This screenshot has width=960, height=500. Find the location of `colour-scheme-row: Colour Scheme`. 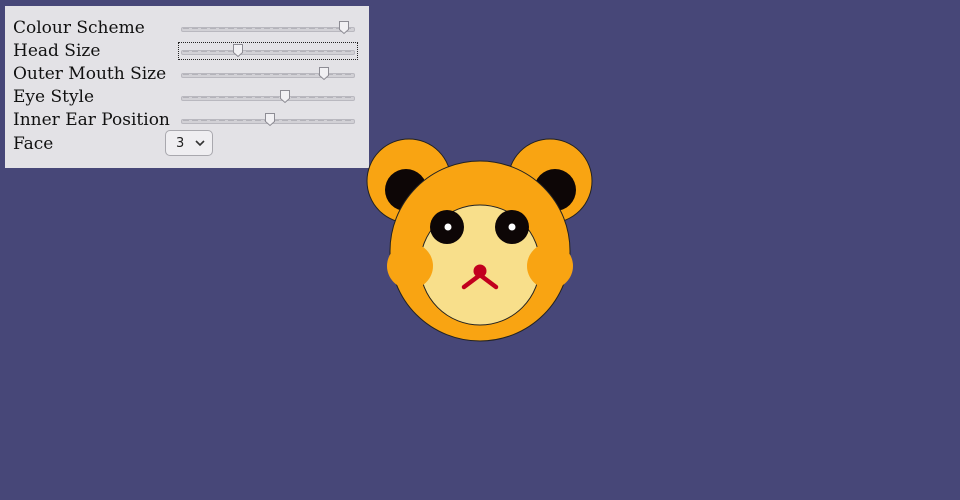

colour-scheme-row: Colour Scheme is located at coordinates (188, 28).